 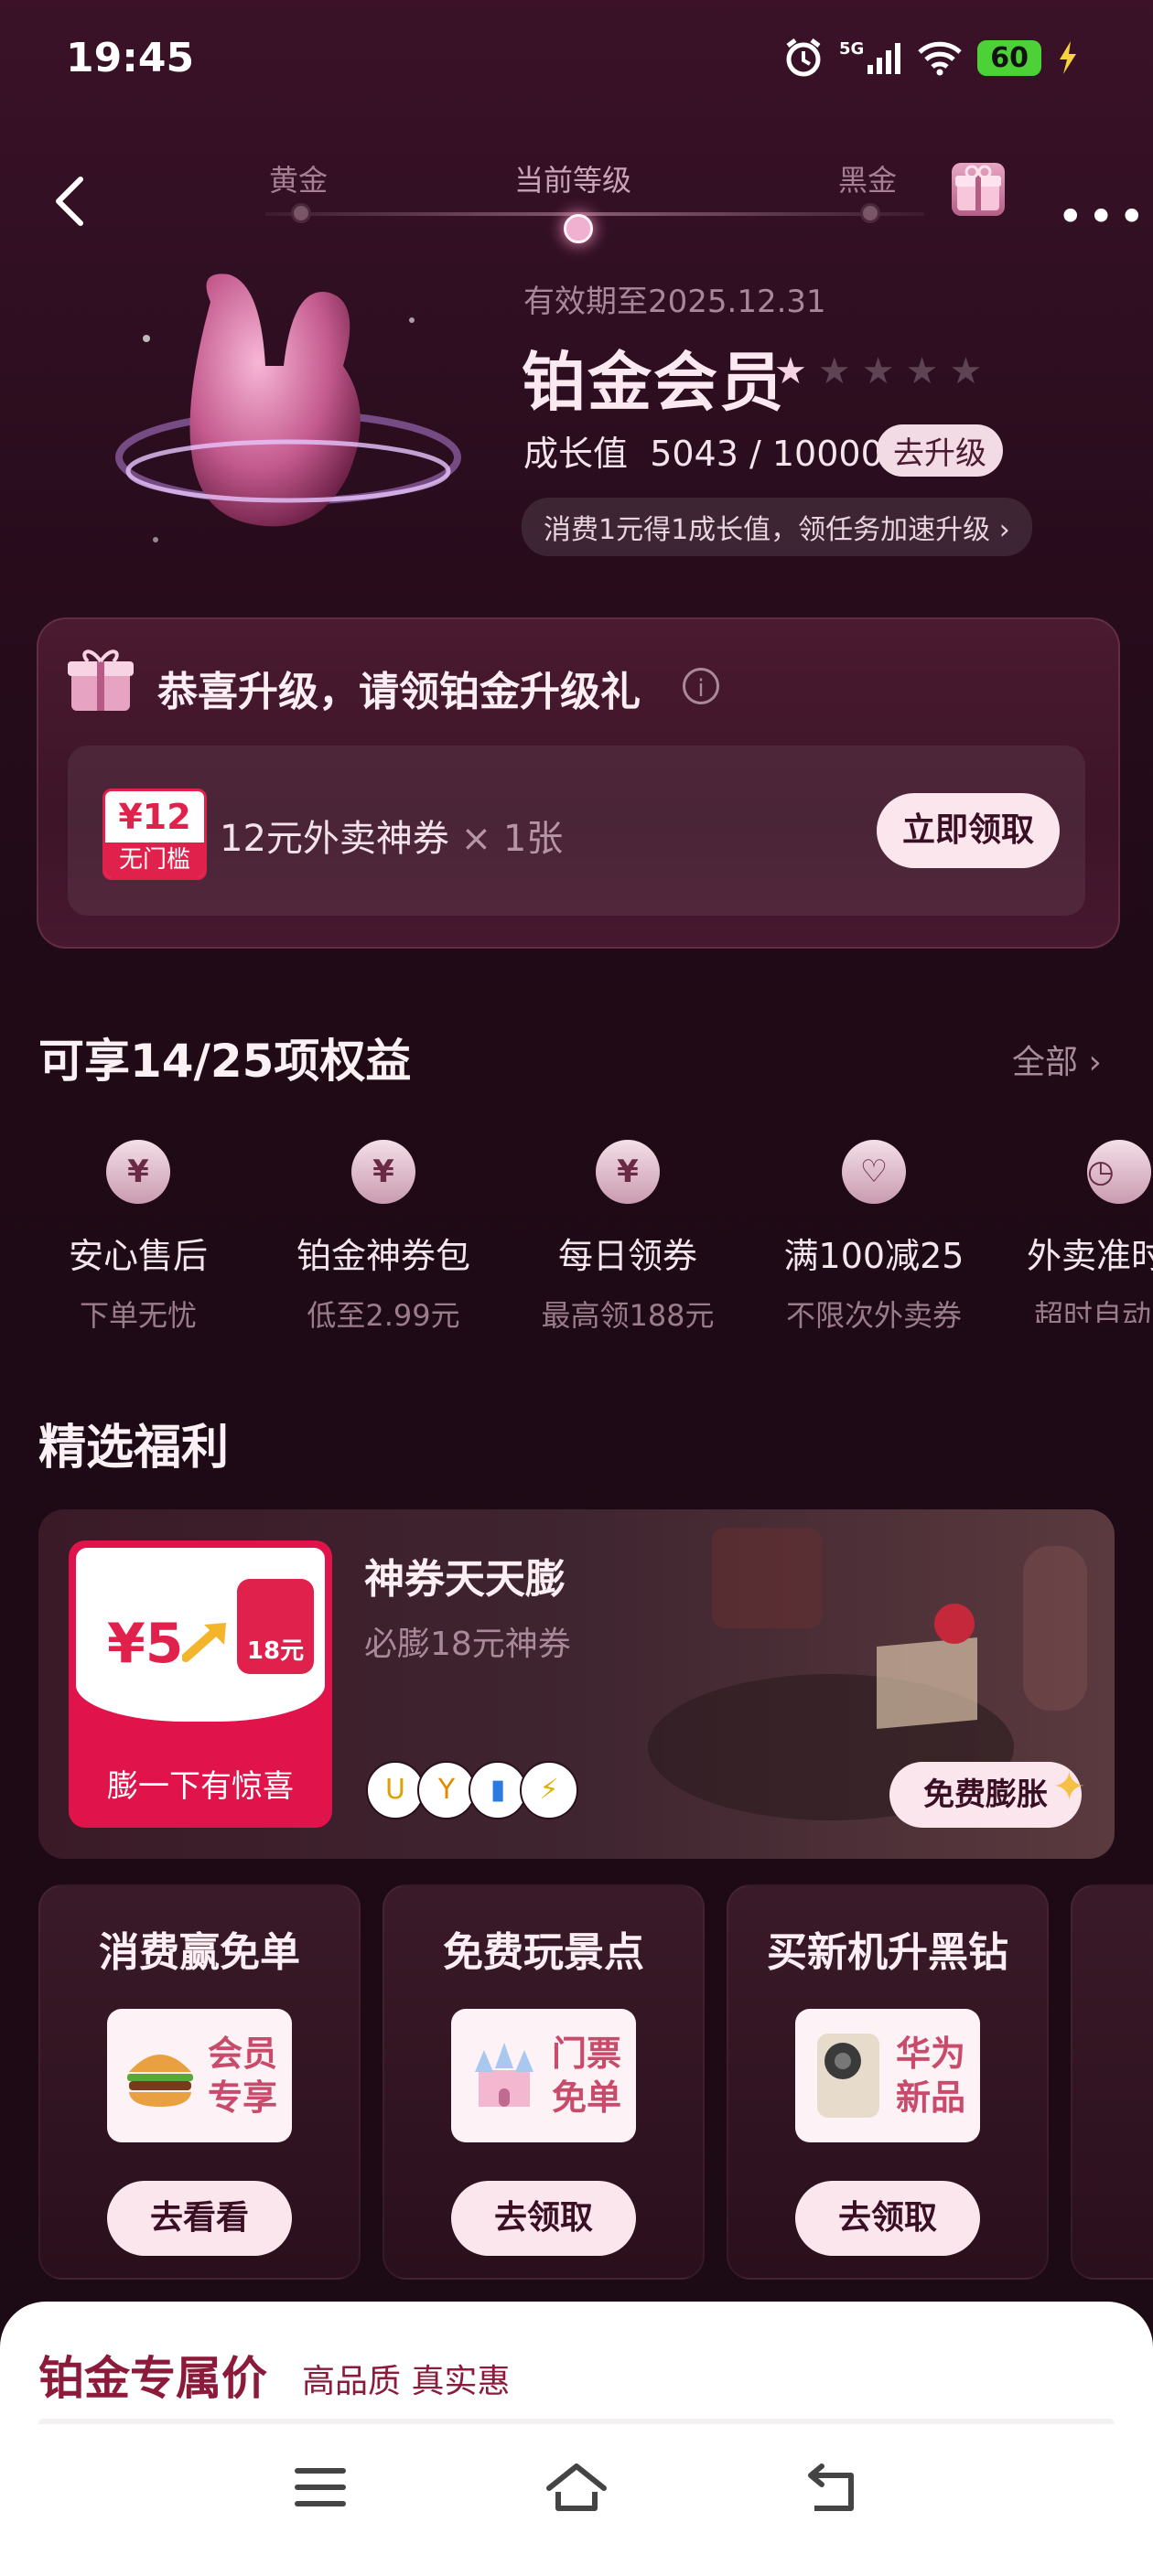 I want to click on tier-dot-gold, so click(x=301, y=213).